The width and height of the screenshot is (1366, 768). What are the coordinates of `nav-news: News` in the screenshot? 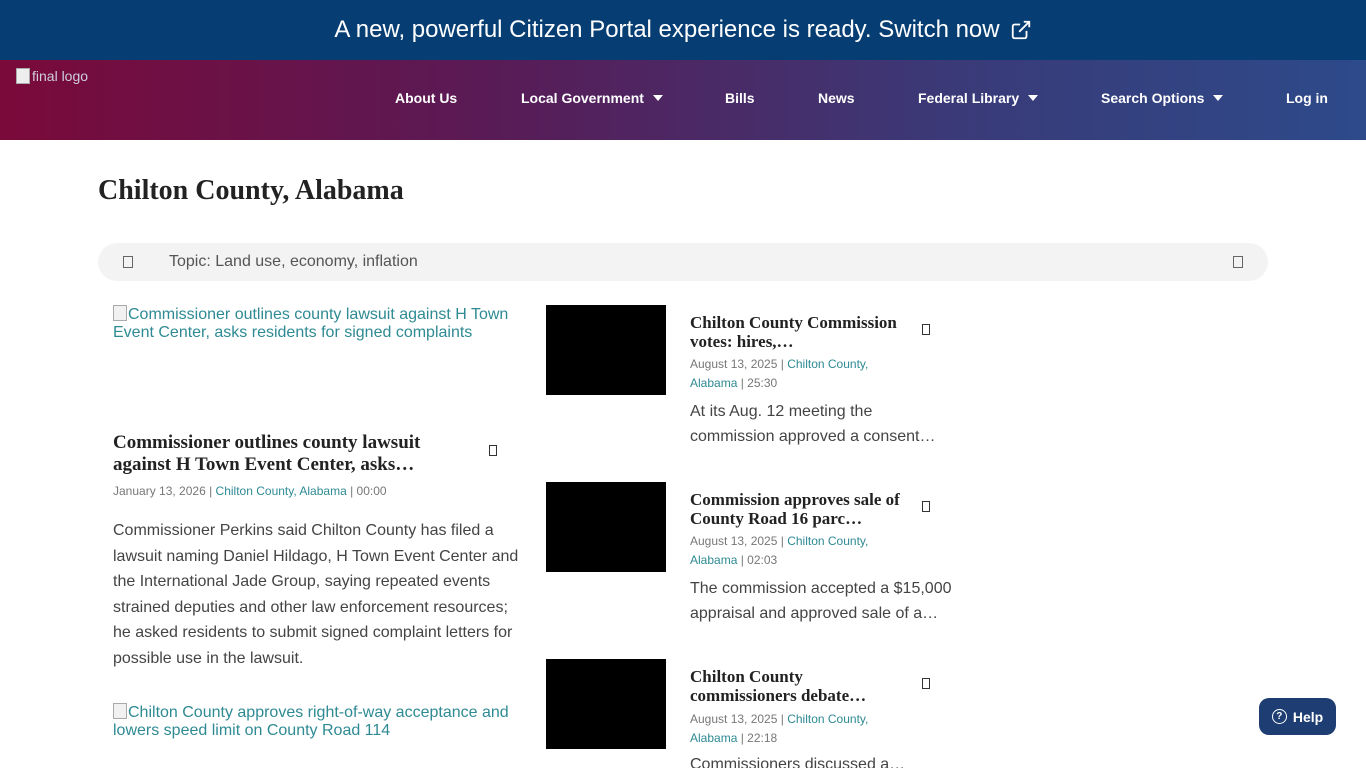 It's located at (836, 98).